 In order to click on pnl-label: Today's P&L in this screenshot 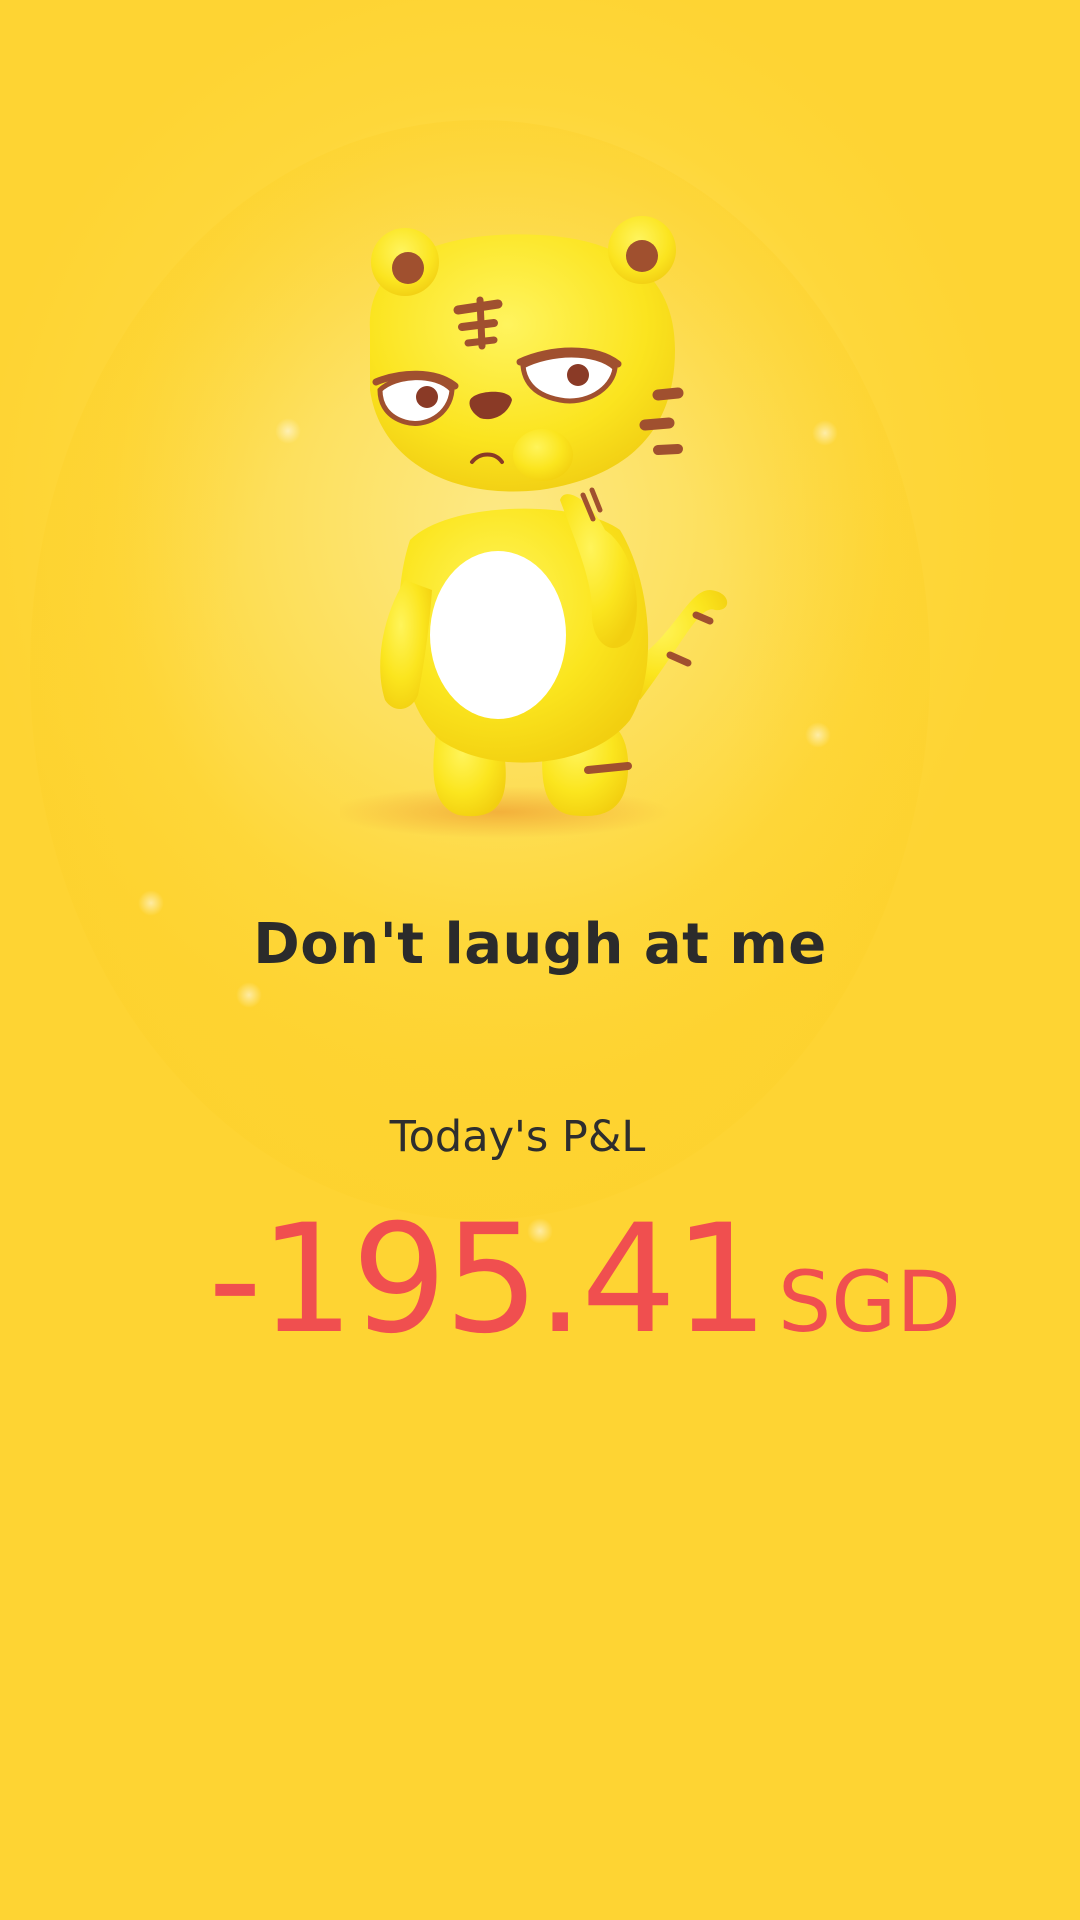, I will do `click(517, 1137)`.